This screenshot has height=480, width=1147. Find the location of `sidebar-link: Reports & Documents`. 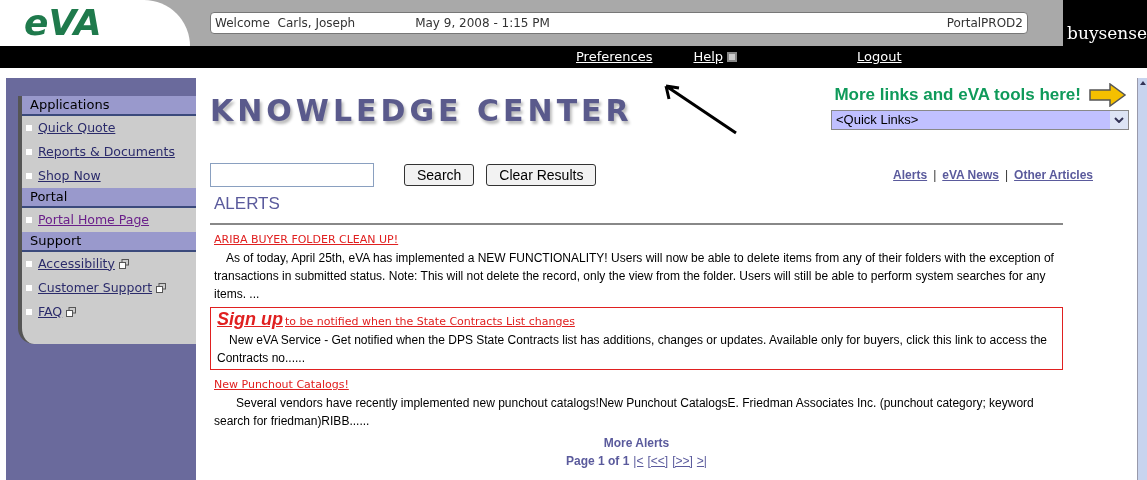

sidebar-link: Reports & Documents is located at coordinates (106, 152).